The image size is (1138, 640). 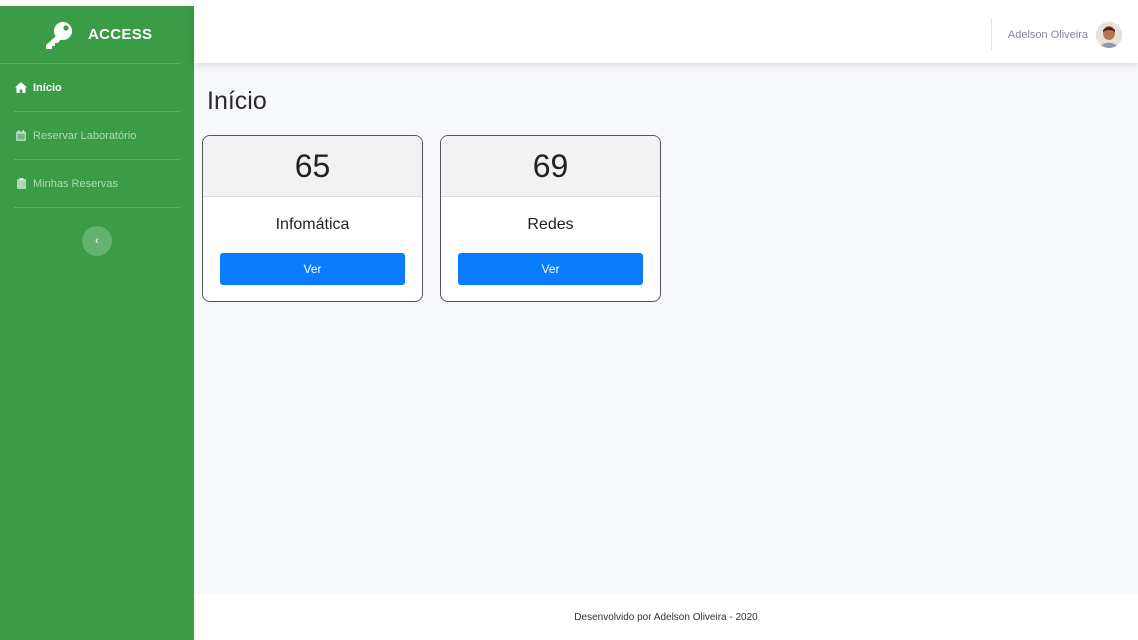 I want to click on footer-text: Desenvolvido por Adelson Oliveira - 2020, so click(x=666, y=617).